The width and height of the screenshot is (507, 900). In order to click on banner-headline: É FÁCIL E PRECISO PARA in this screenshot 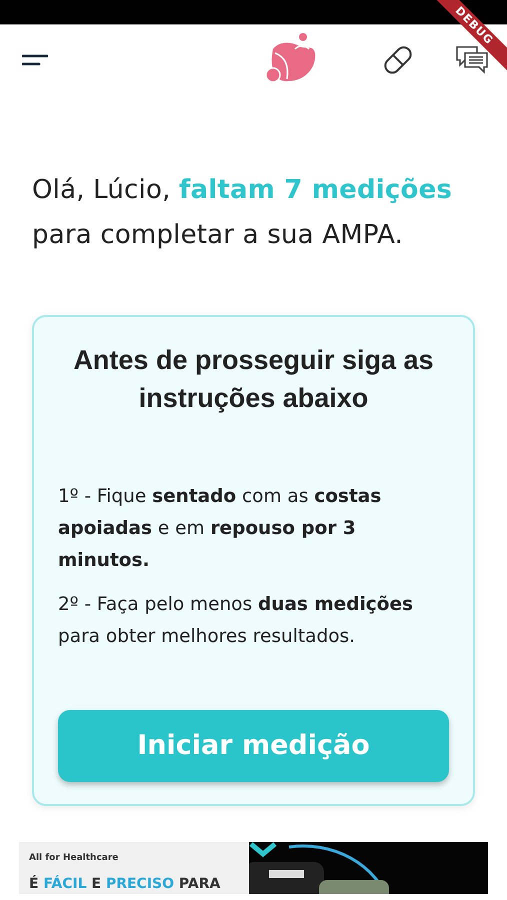, I will do `click(125, 884)`.